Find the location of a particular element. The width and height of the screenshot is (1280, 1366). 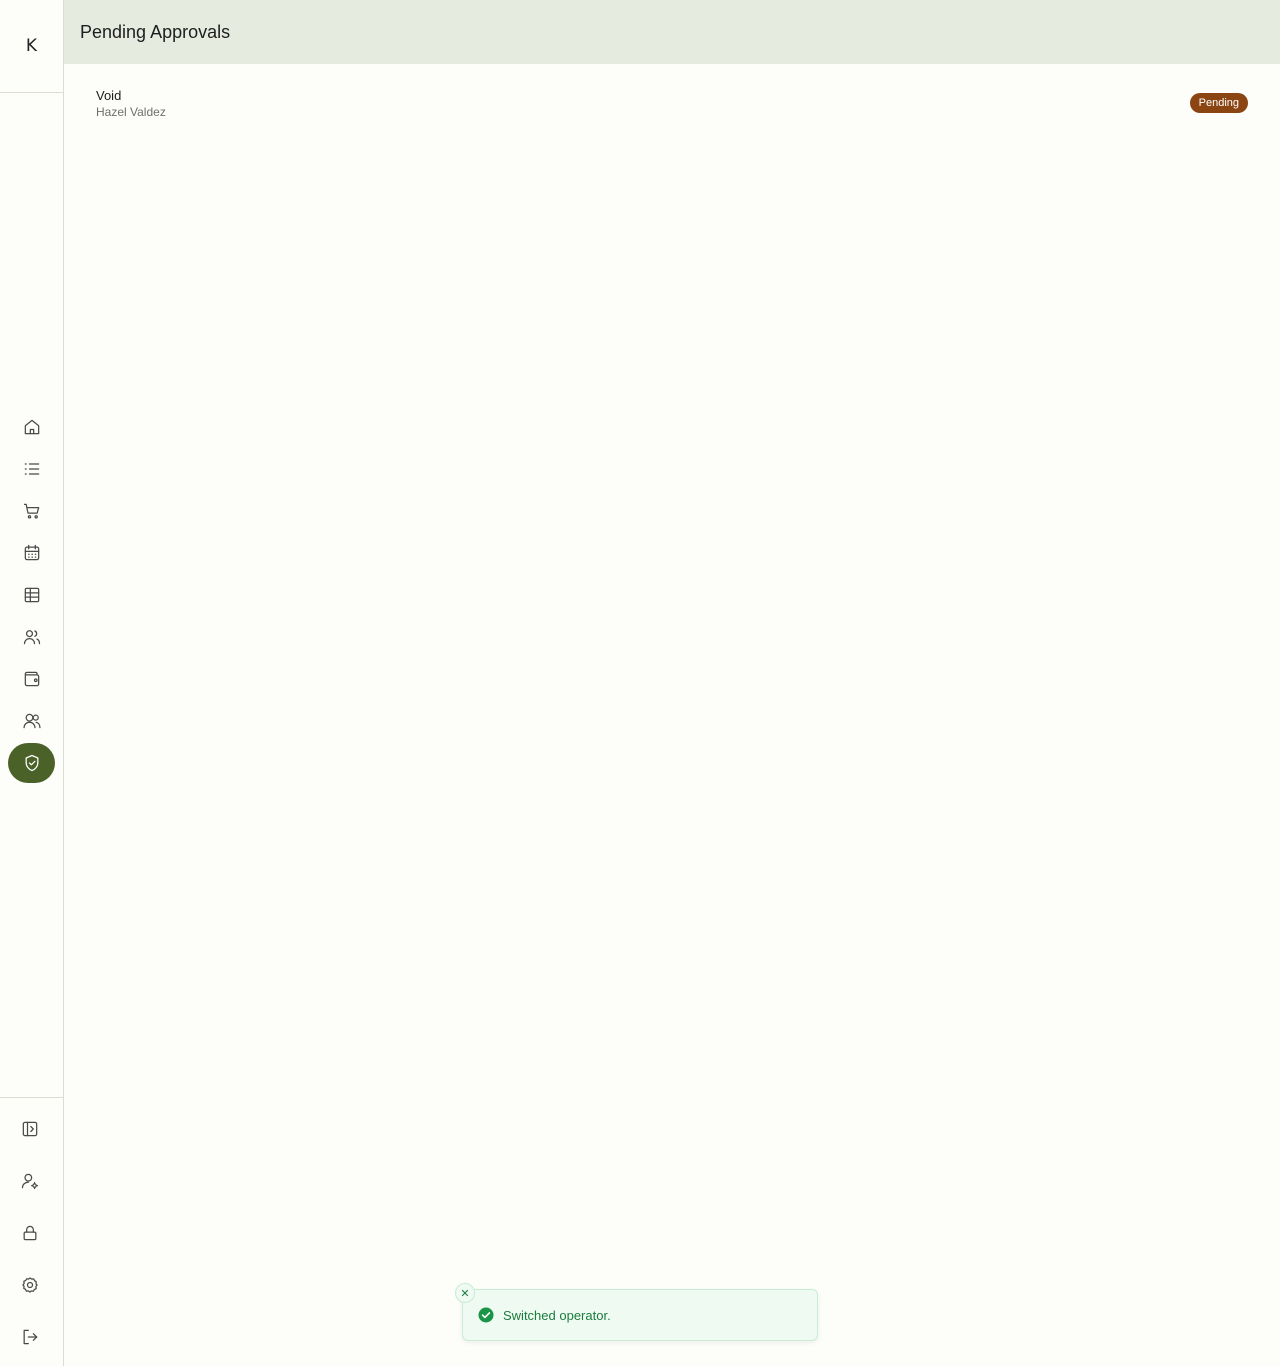

table-icon is located at coordinates (31, 595).